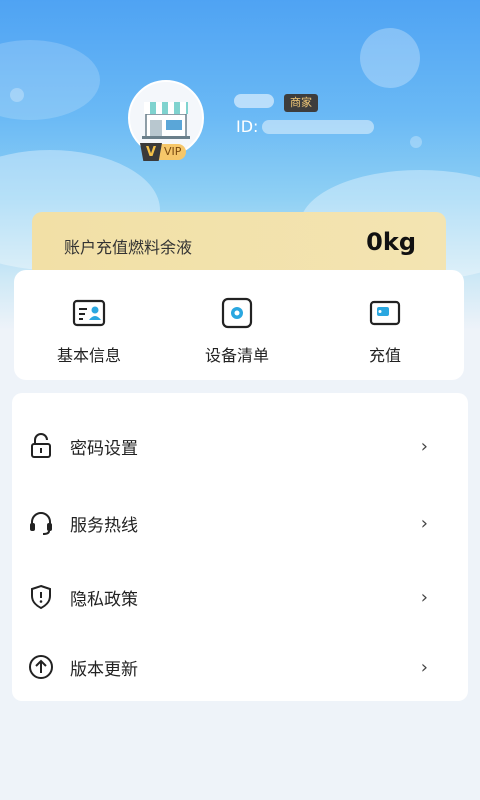  What do you see at coordinates (385, 331) in the screenshot?
I see `shortcut-recharge: 充值` at bounding box center [385, 331].